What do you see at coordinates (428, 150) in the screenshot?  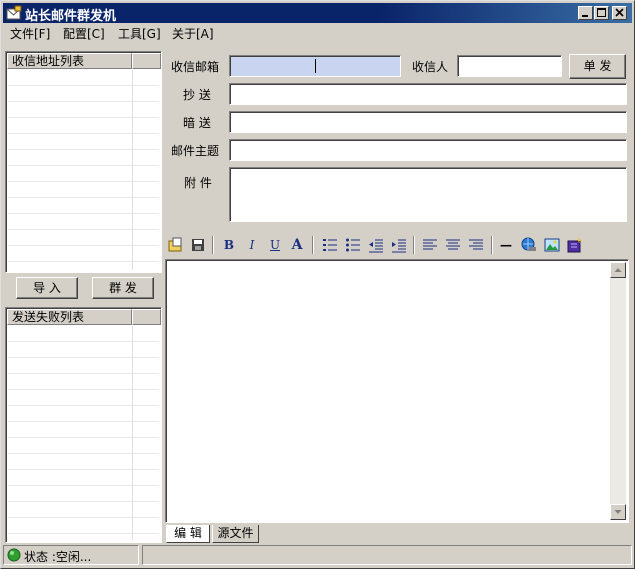 I see `subject-input` at bounding box center [428, 150].